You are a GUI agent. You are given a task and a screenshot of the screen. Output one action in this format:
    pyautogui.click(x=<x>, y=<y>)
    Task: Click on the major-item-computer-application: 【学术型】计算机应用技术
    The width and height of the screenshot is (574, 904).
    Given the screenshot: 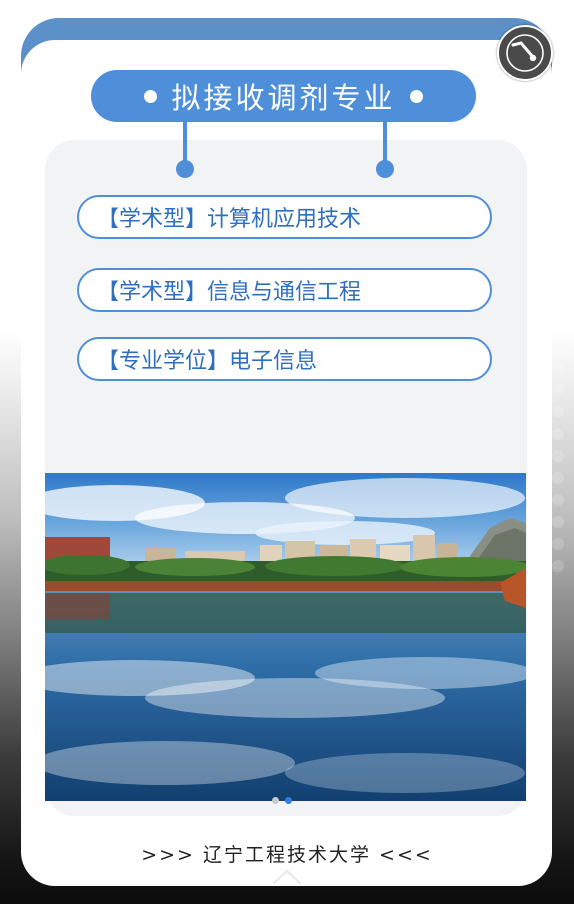 What is the action you would take?
    pyautogui.click(x=284, y=217)
    